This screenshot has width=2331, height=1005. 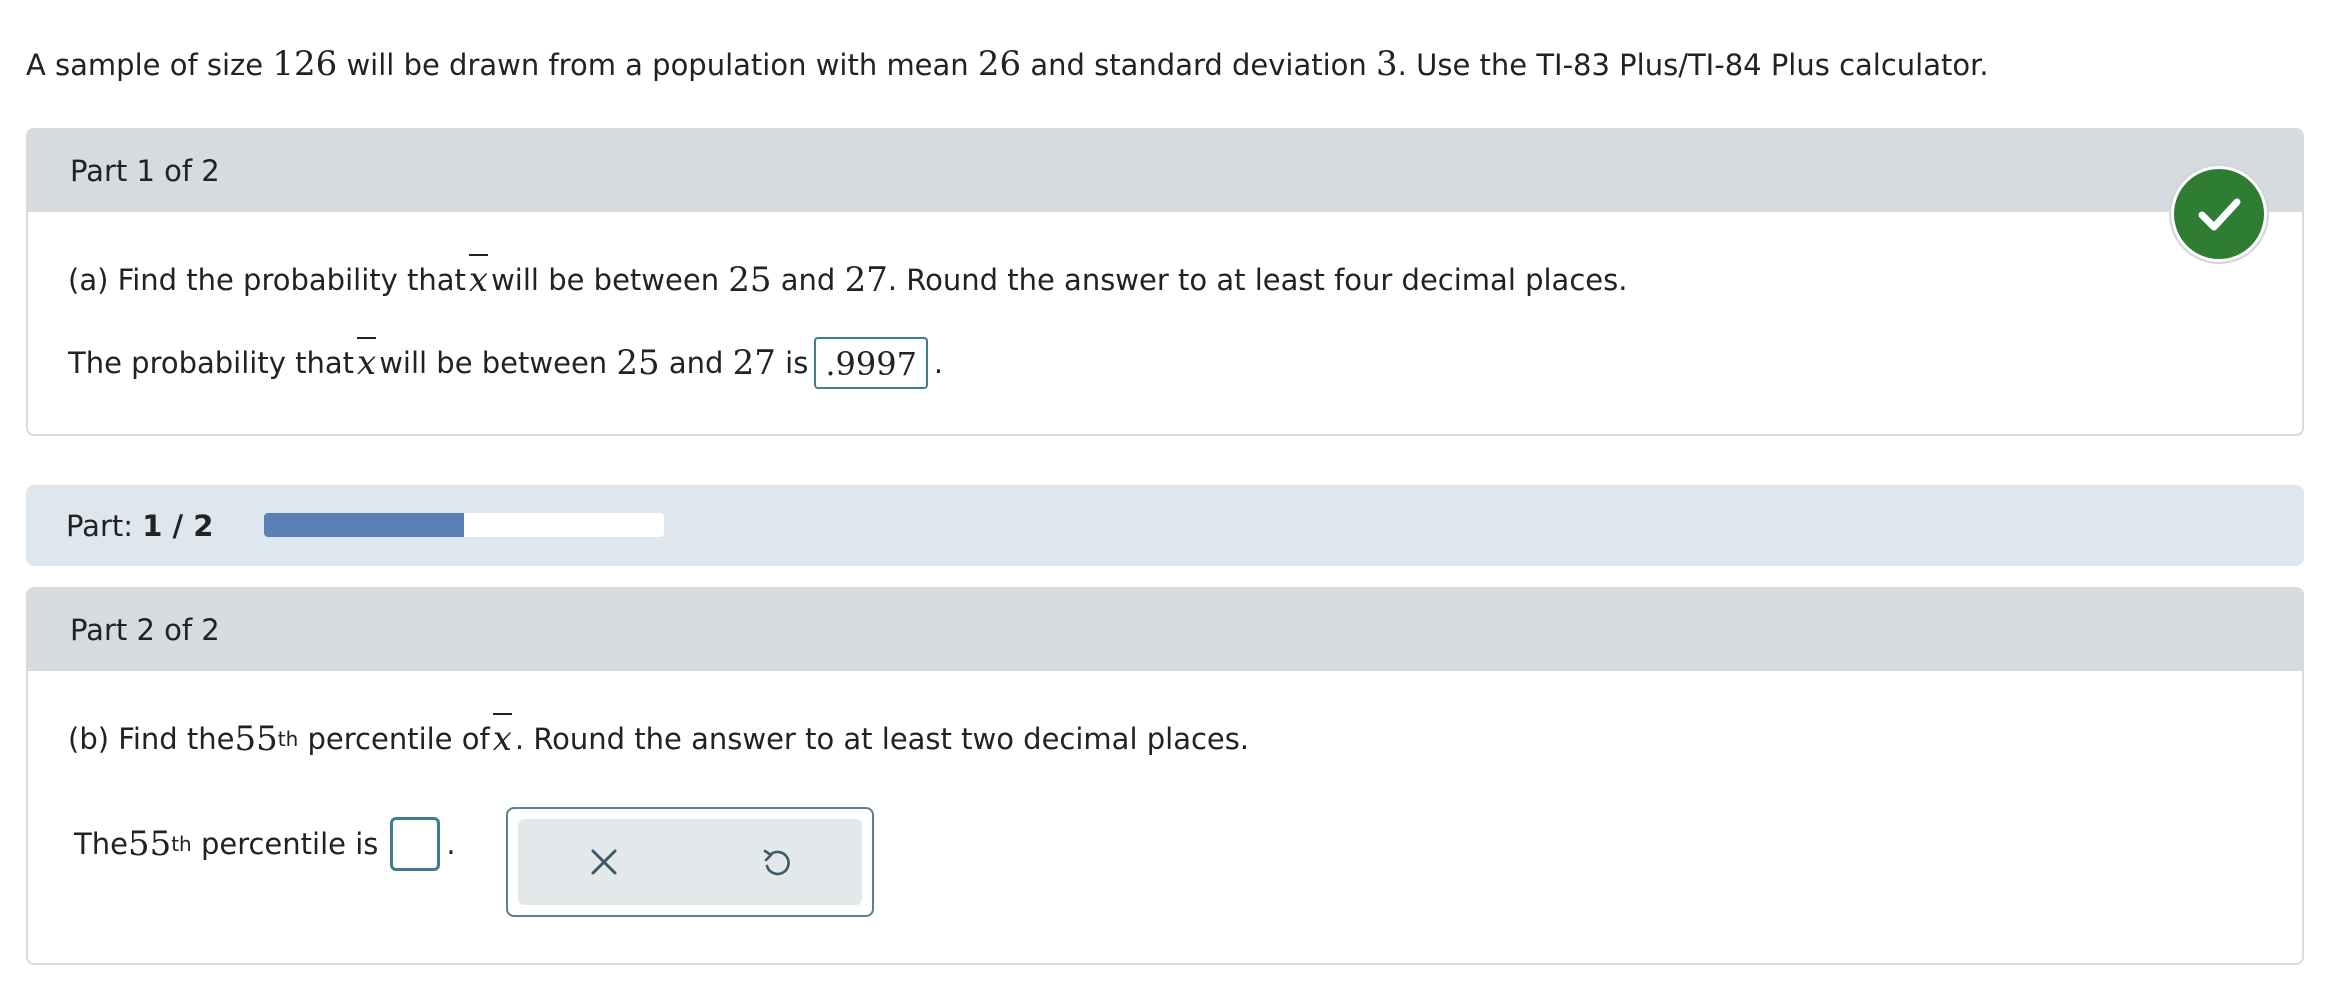 What do you see at coordinates (398, 739) in the screenshot?
I see `question-text: percentile of` at bounding box center [398, 739].